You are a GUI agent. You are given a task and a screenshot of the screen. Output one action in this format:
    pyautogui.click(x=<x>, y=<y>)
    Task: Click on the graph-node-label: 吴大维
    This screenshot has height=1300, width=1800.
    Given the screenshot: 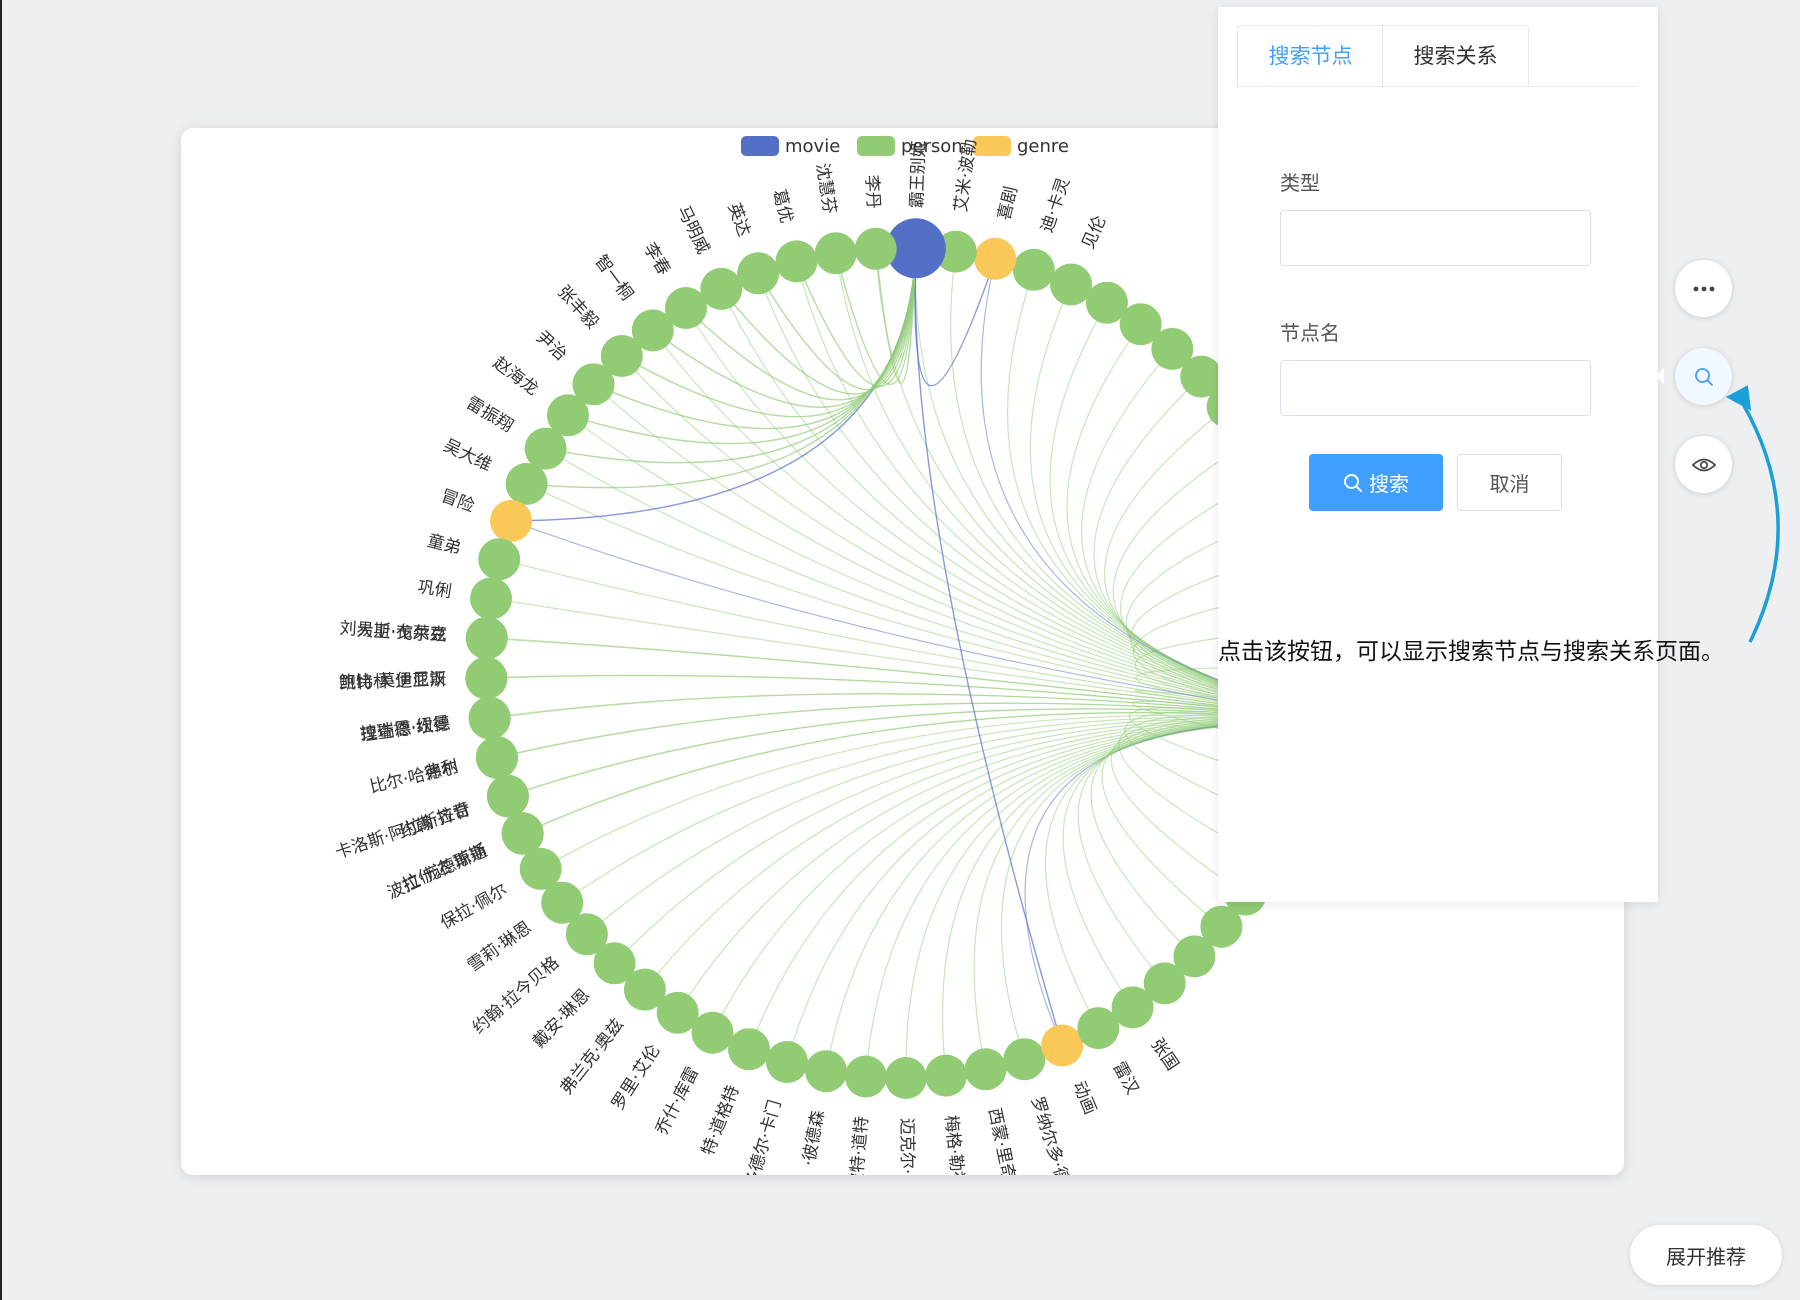 What is the action you would take?
    pyautogui.click(x=467, y=456)
    